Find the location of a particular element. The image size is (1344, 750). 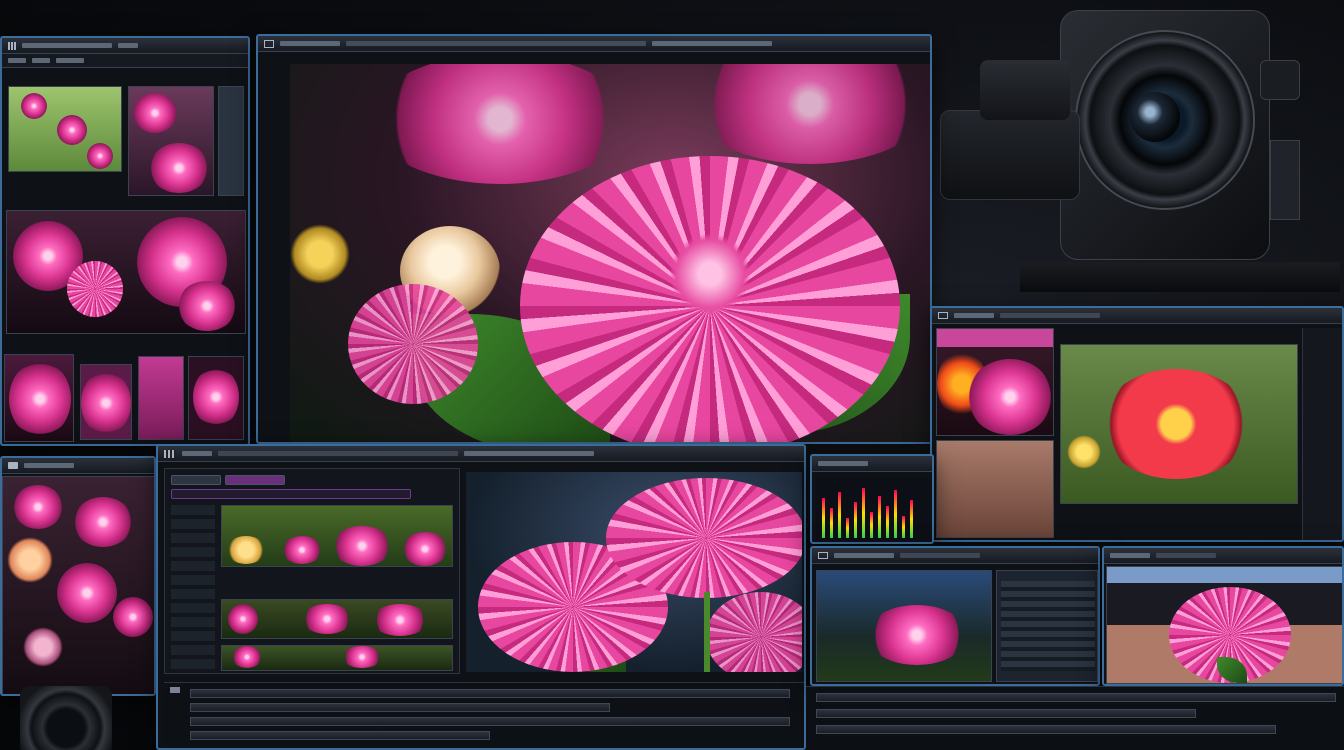

grid-icon is located at coordinates (12, 45).